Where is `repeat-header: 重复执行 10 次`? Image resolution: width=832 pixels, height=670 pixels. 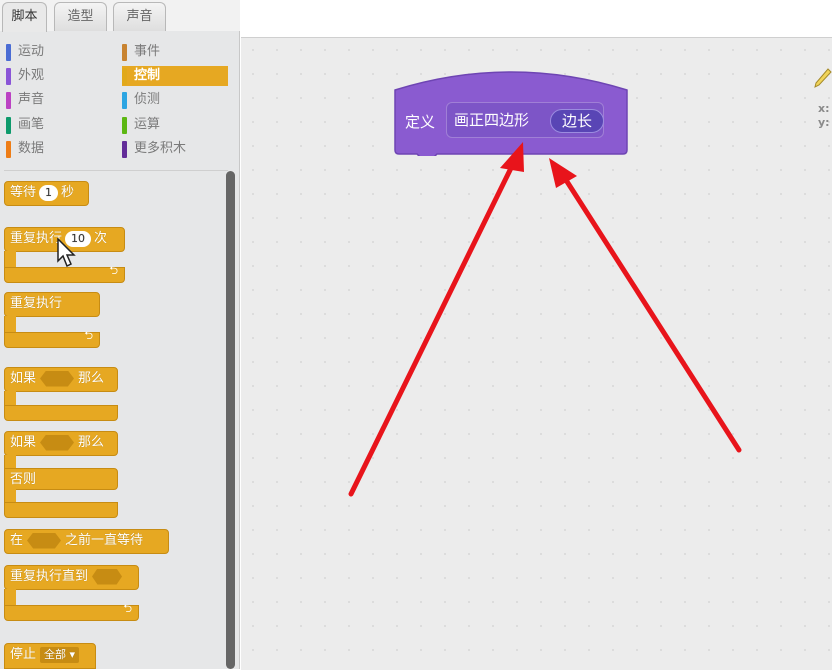
repeat-header: 重复执行 10 次 is located at coordinates (64, 239).